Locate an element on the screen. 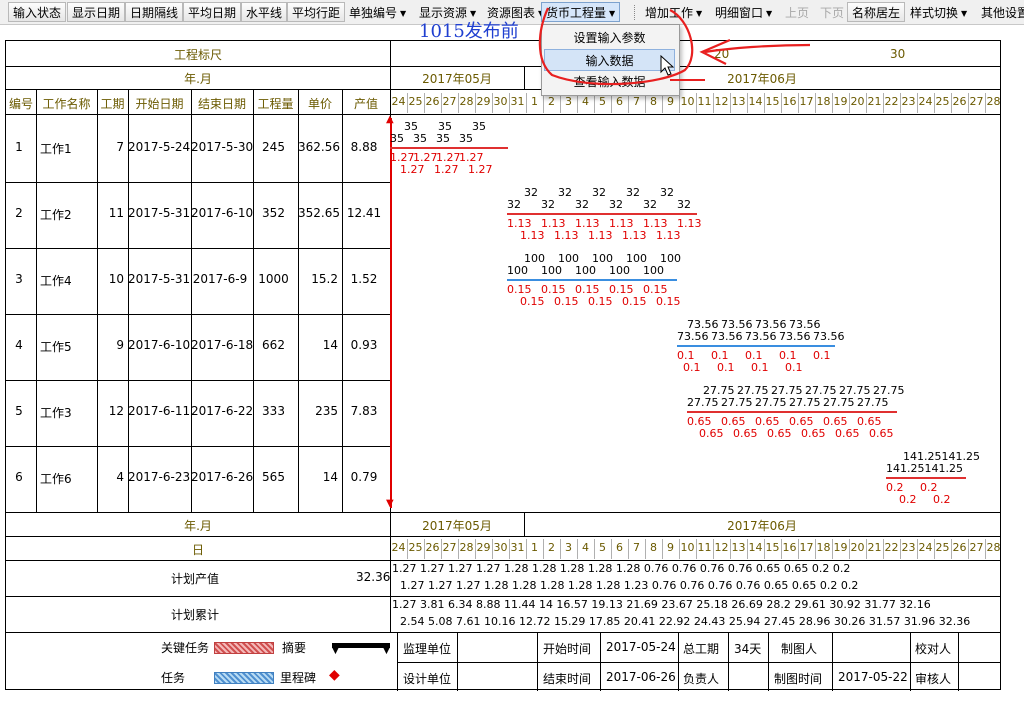 The width and height of the screenshot is (1024, 705). footer-day-cell: 23 is located at coordinates (908, 547).